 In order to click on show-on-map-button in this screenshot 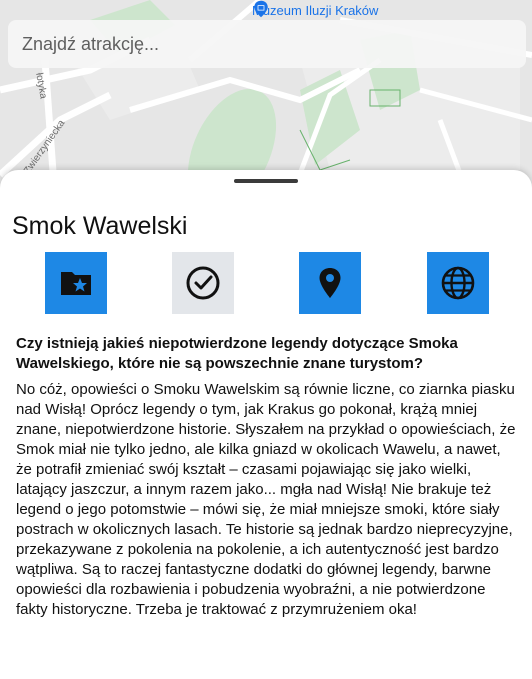, I will do `click(330, 283)`.